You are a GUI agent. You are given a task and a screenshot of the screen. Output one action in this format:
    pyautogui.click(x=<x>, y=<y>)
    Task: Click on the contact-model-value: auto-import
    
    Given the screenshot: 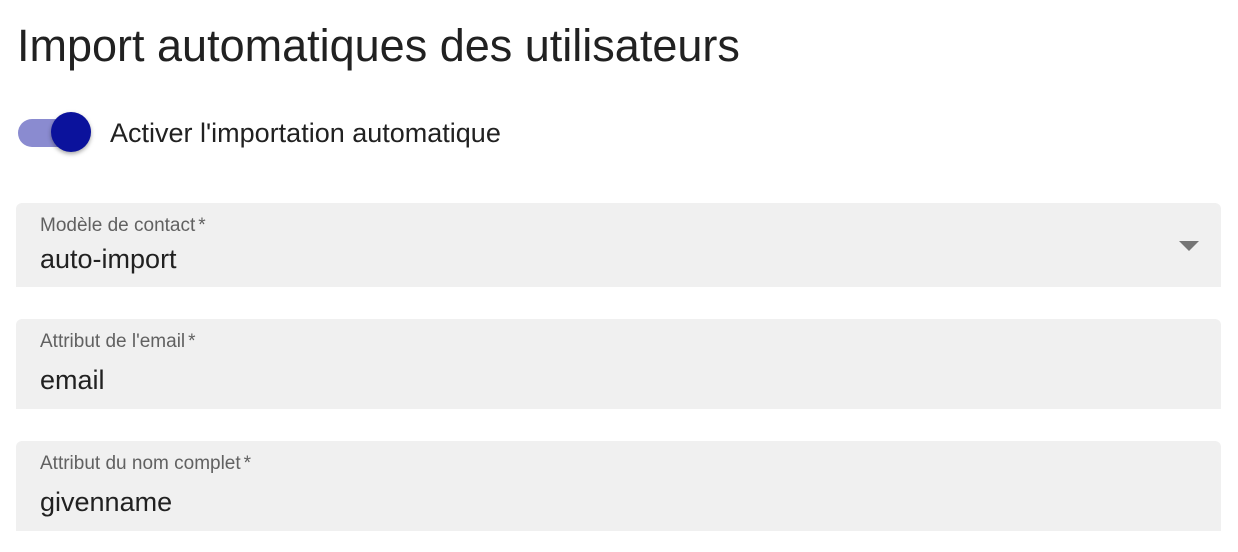 What is the action you would take?
    pyautogui.click(x=108, y=259)
    